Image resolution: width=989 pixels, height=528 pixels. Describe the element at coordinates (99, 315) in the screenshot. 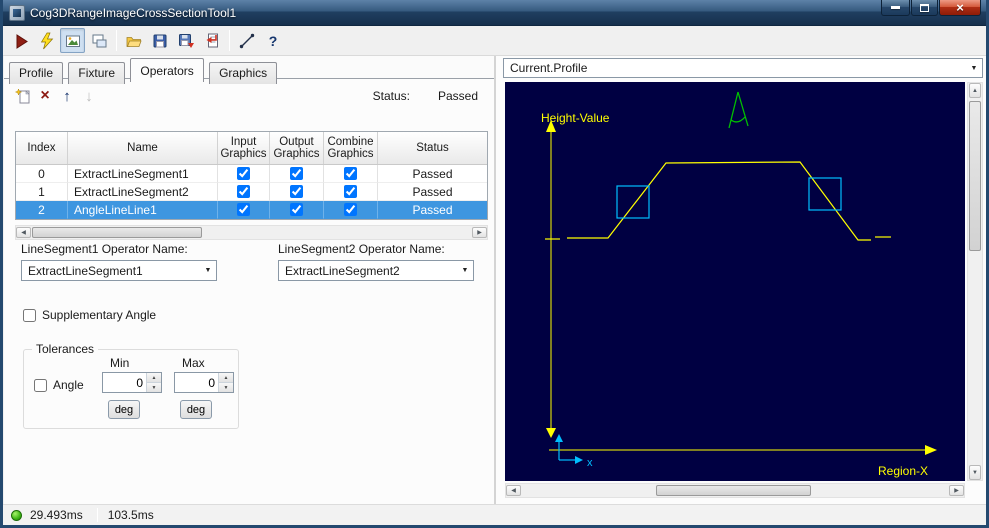

I see `supplementary-angle-label: Supplementary Angle` at that location.